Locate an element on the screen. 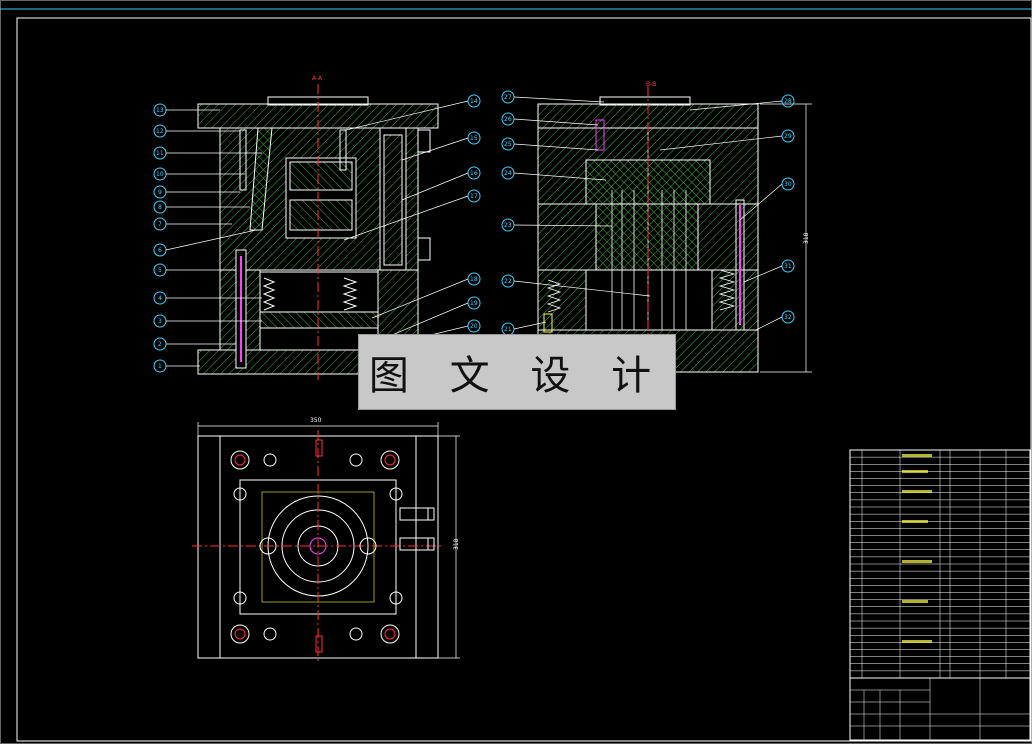 Image resolution: width=1032 pixels, height=744 pixels. balloon-10: 10 is located at coordinates (160, 174).